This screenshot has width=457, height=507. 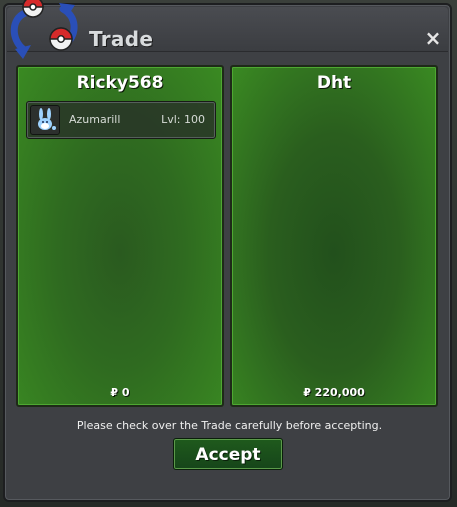 I want to click on pokemon-name: Azumarill, so click(x=95, y=119).